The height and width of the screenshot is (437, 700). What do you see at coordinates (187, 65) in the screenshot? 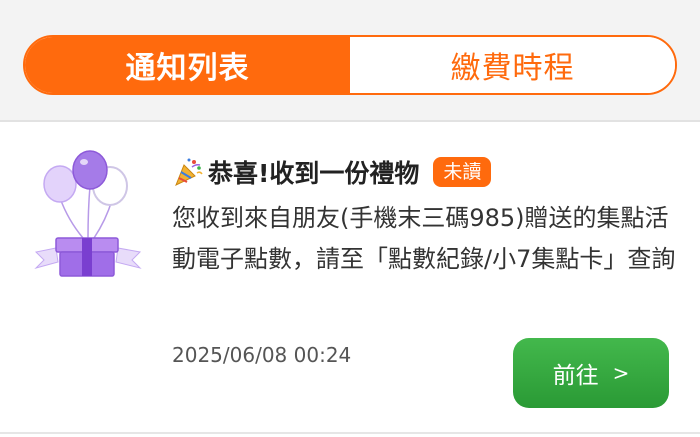
I see `tab-notification-list: 通知列表` at bounding box center [187, 65].